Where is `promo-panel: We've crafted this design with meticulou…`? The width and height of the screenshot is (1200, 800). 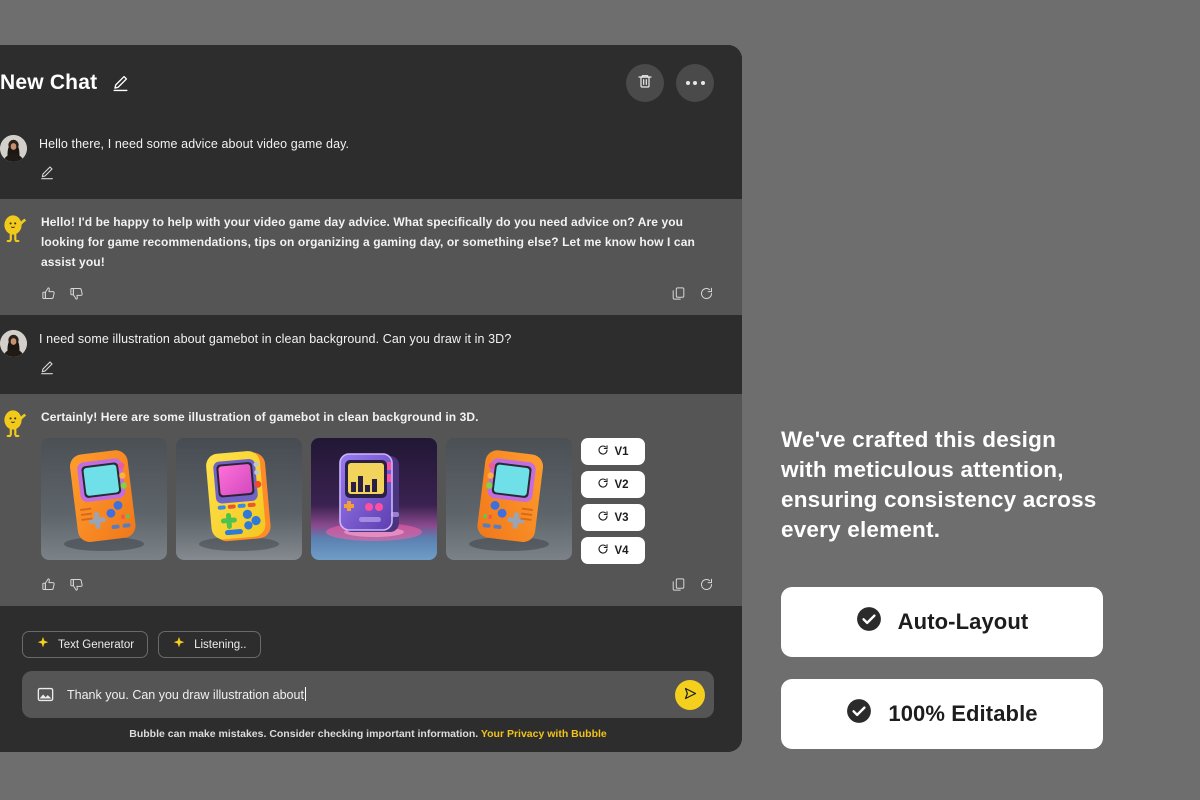 promo-panel: We've crafted this design with meticulou… is located at coordinates (951, 587).